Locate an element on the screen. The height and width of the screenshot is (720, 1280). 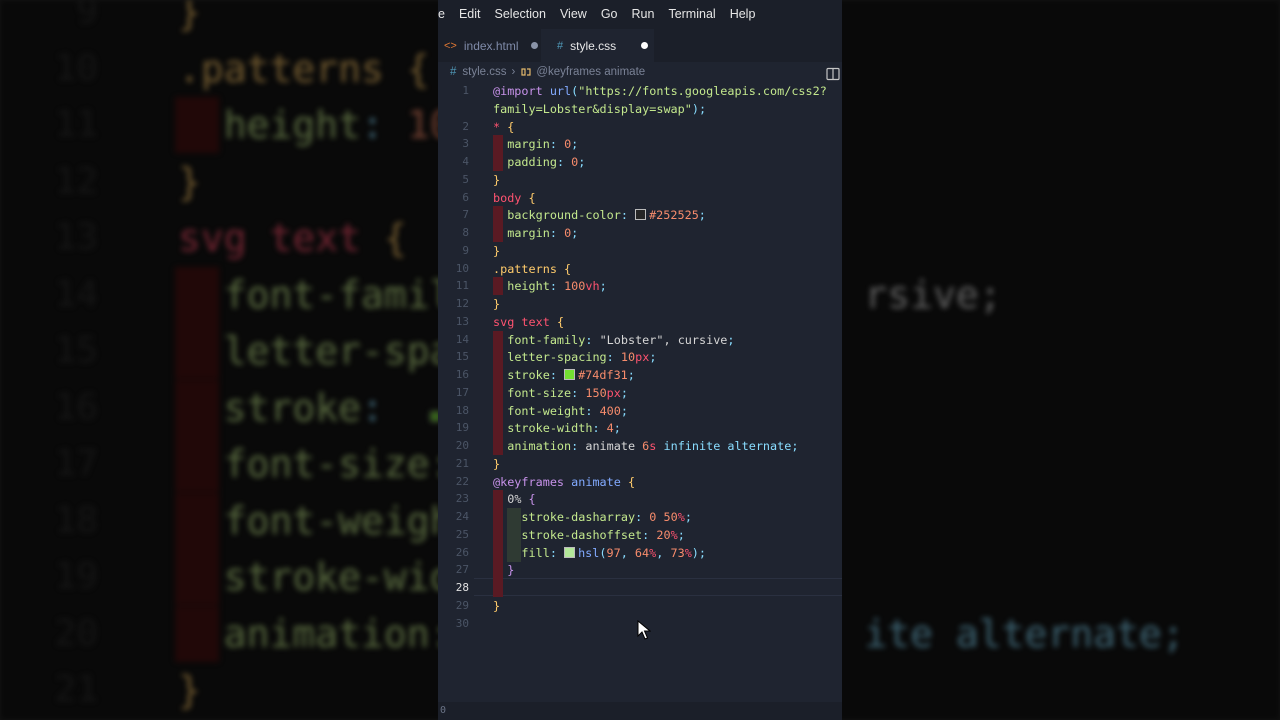
menu-run: Run is located at coordinates (643, 14).